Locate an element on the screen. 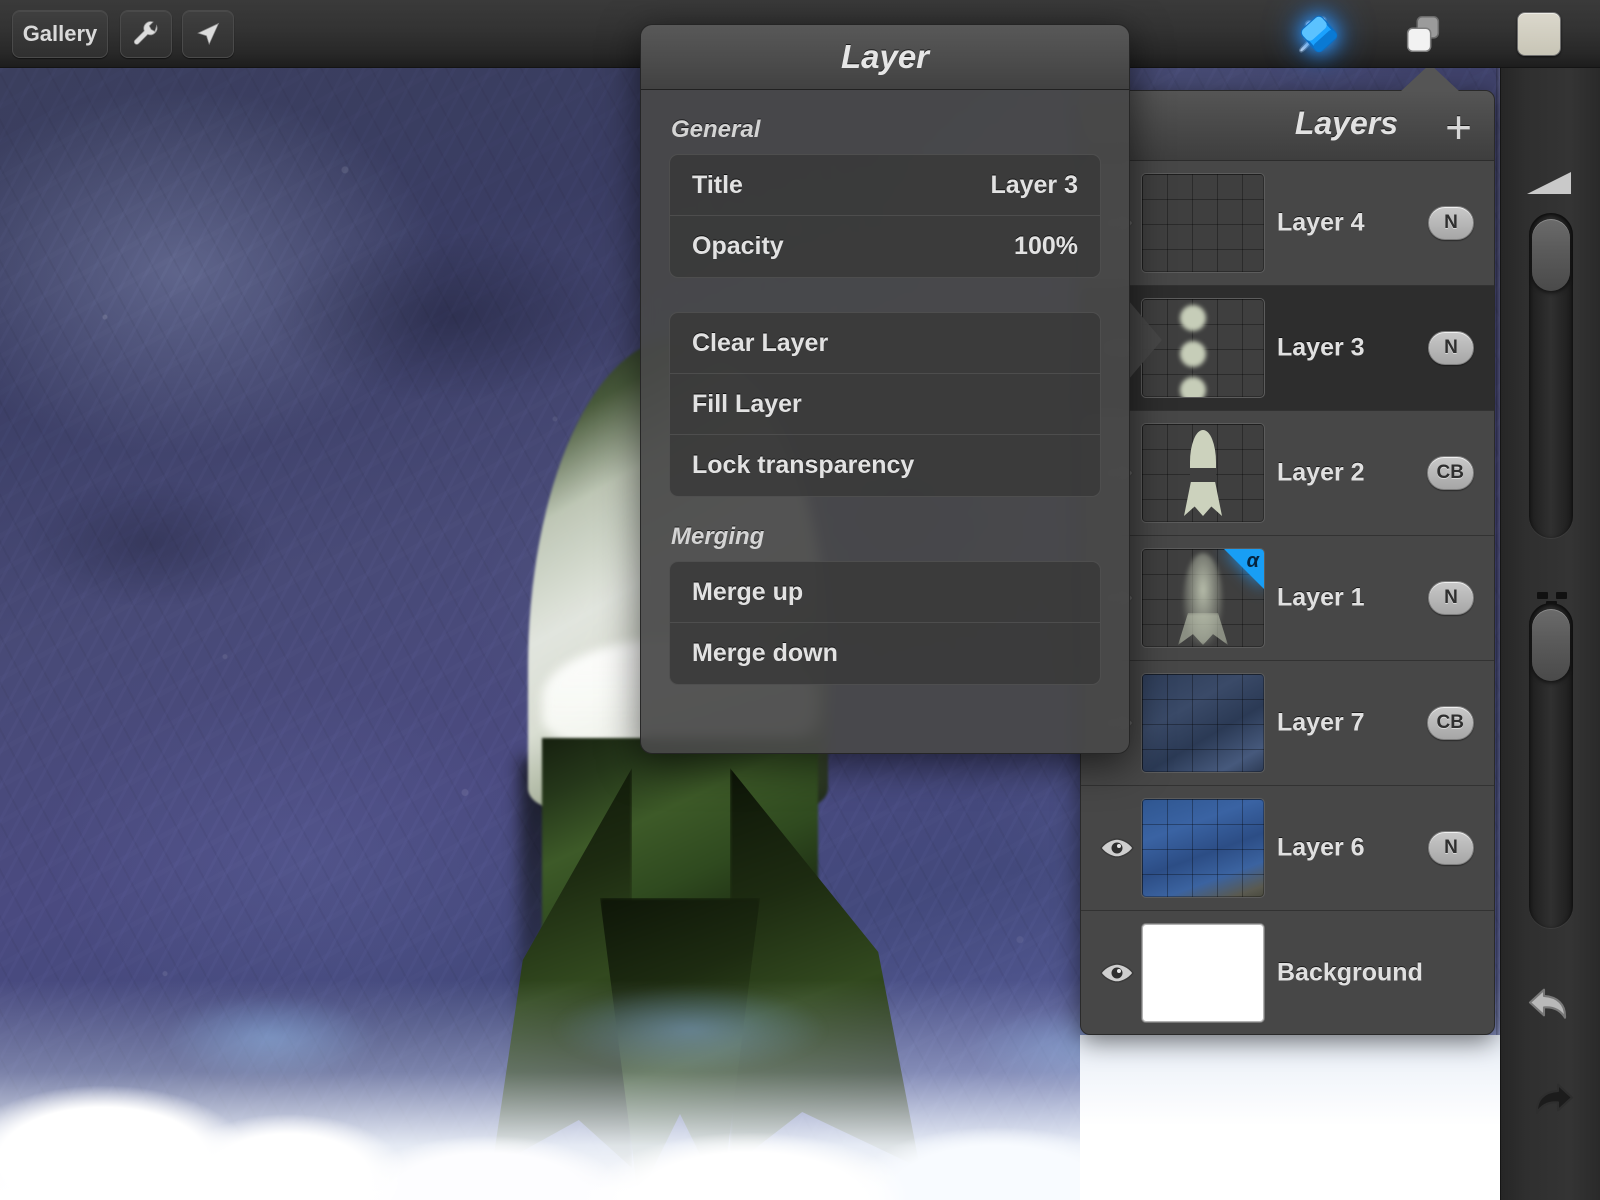 This screenshot has width=1600, height=1200. layer-name: Layer 6 is located at coordinates (1321, 847).